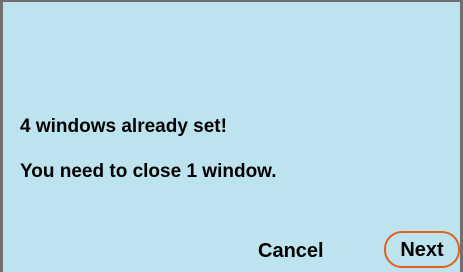 This screenshot has height=272, width=463. What do you see at coordinates (148, 171) in the screenshot?
I see `message-line-2: You need to close 1 window.` at bounding box center [148, 171].